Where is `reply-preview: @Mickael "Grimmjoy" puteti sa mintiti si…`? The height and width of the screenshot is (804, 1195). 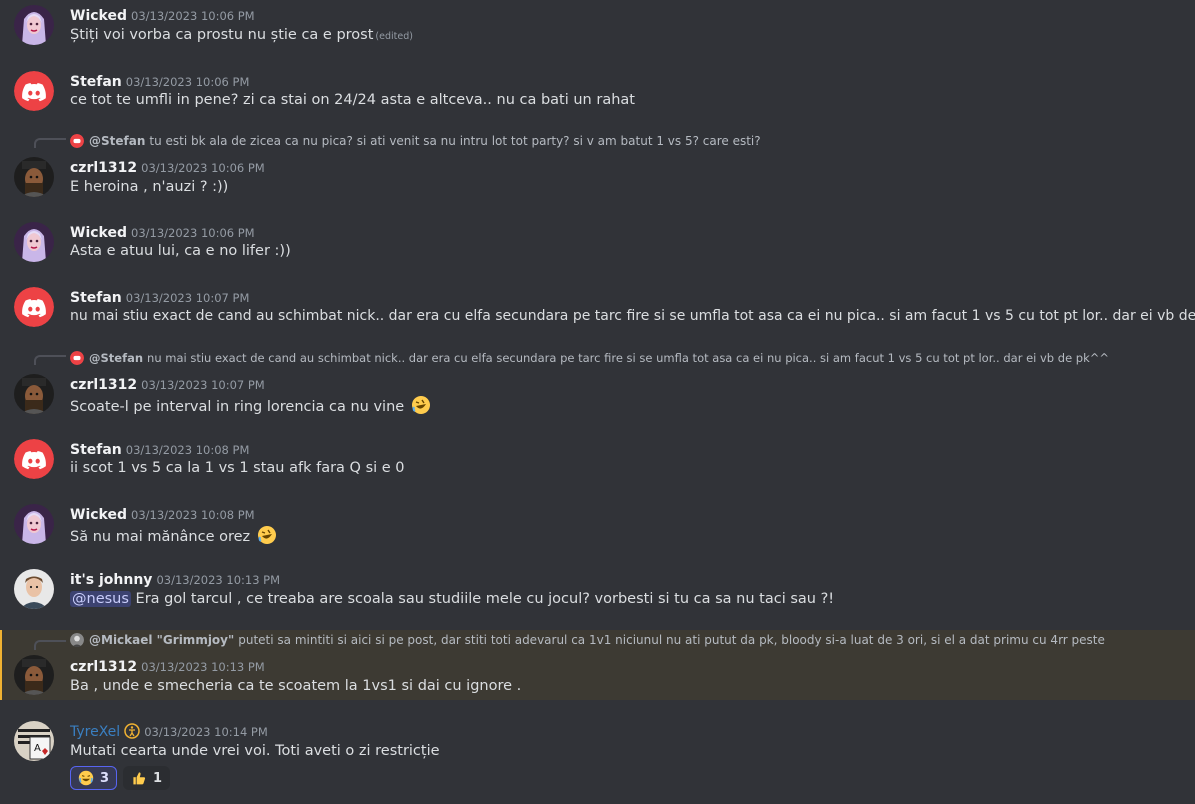
reply-preview: @Mickael "Grimmjoy" puteti sa mintiti si… is located at coordinates (587, 640).